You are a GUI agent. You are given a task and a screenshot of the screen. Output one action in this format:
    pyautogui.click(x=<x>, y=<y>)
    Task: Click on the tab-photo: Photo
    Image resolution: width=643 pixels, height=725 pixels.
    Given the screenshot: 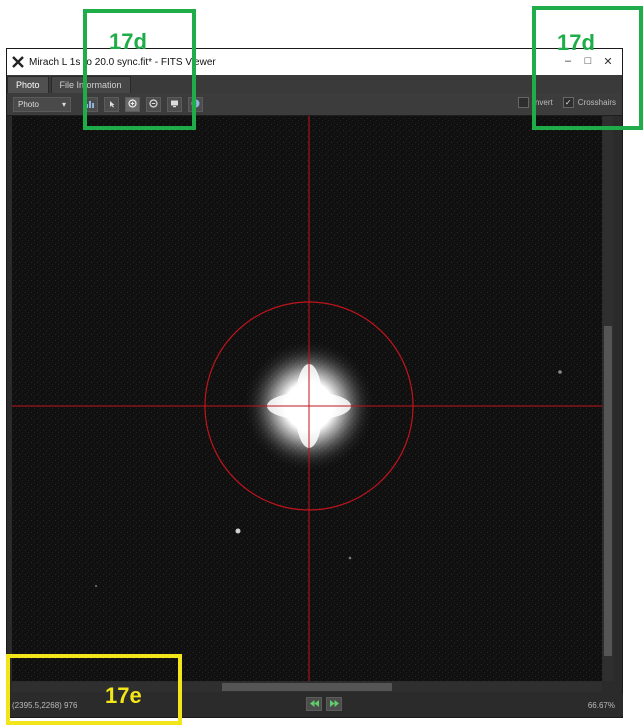 What is the action you would take?
    pyautogui.click(x=28, y=84)
    